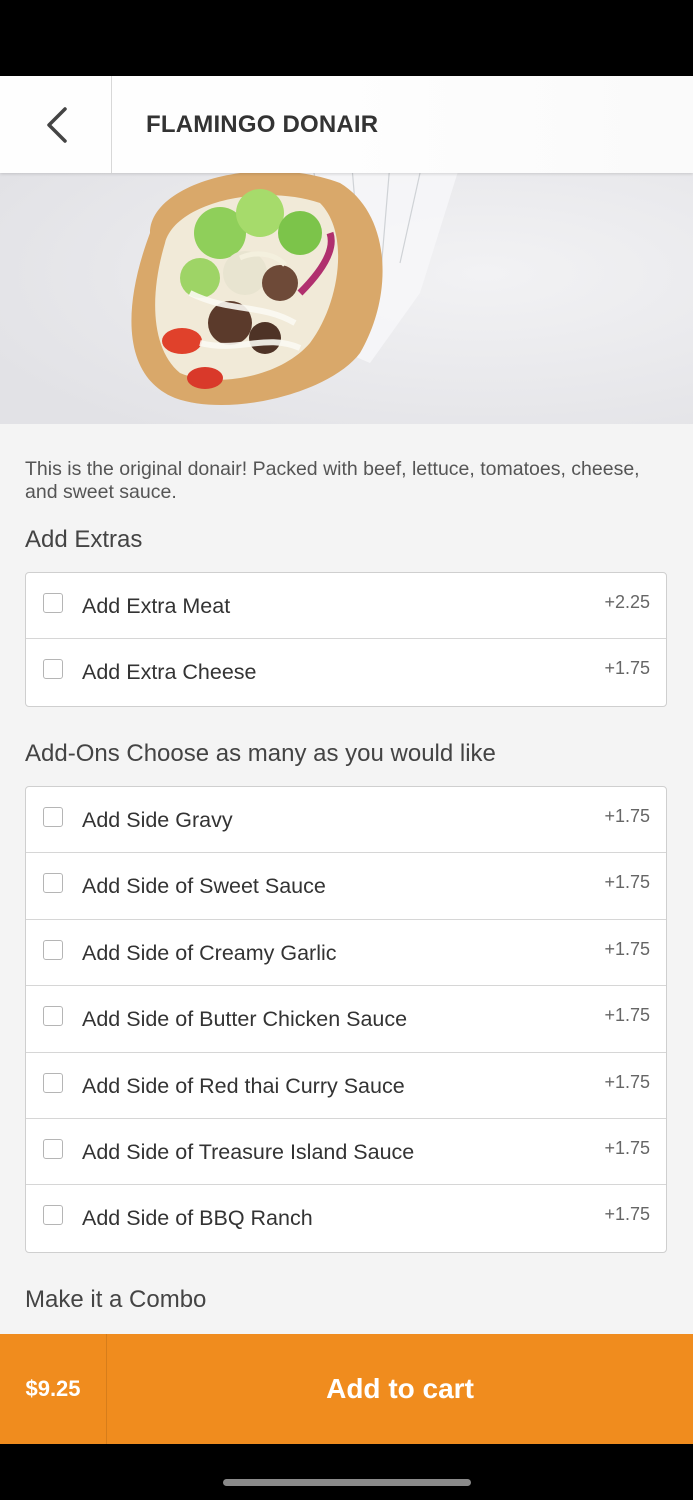 The image size is (693, 1500). Describe the element at coordinates (347, 1482) in the screenshot. I see `home-indicator` at that location.